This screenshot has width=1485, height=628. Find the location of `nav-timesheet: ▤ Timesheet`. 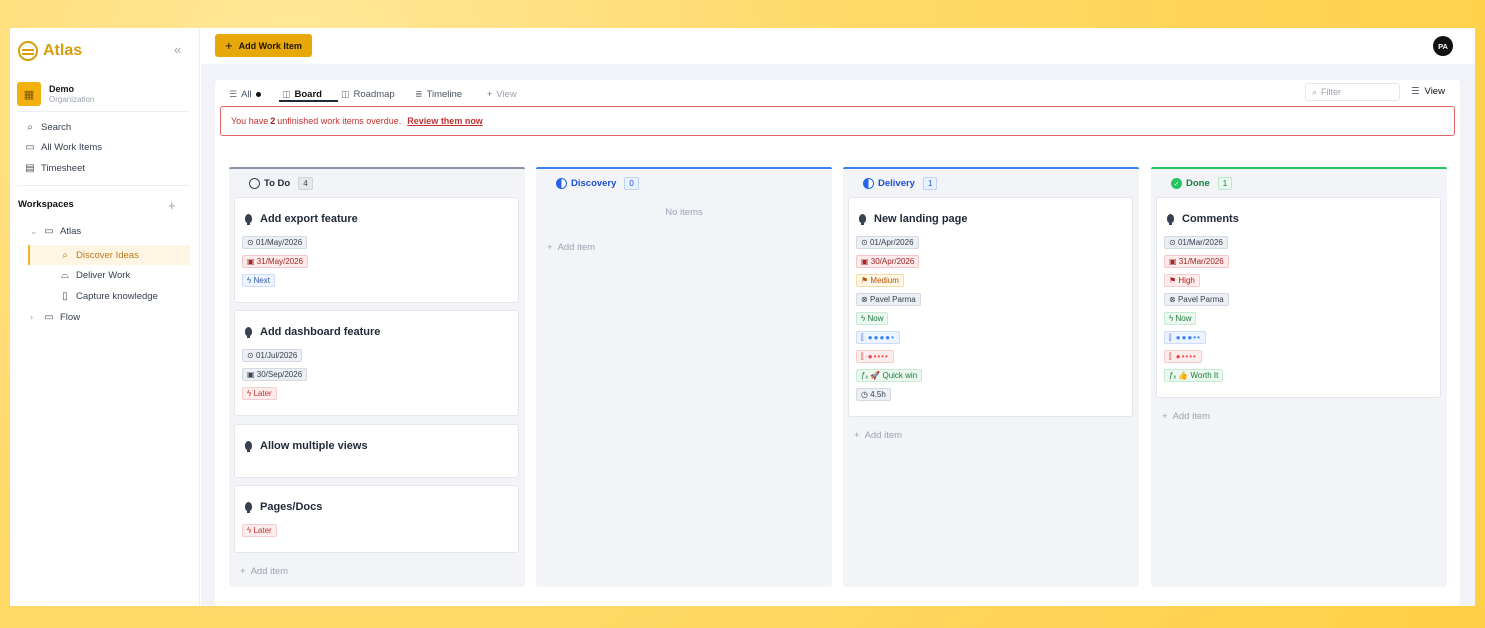

nav-timesheet: ▤ Timesheet is located at coordinates (54, 168).